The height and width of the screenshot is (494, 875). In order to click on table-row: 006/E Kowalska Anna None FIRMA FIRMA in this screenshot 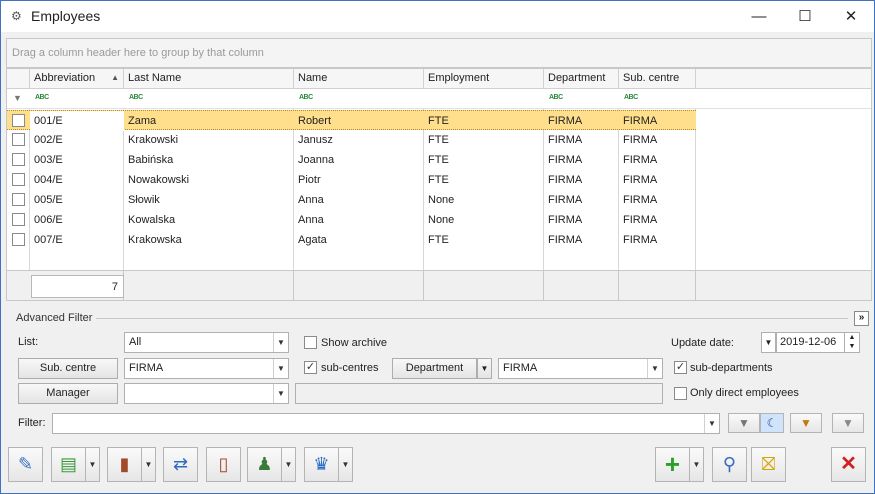, I will do `click(351, 220)`.